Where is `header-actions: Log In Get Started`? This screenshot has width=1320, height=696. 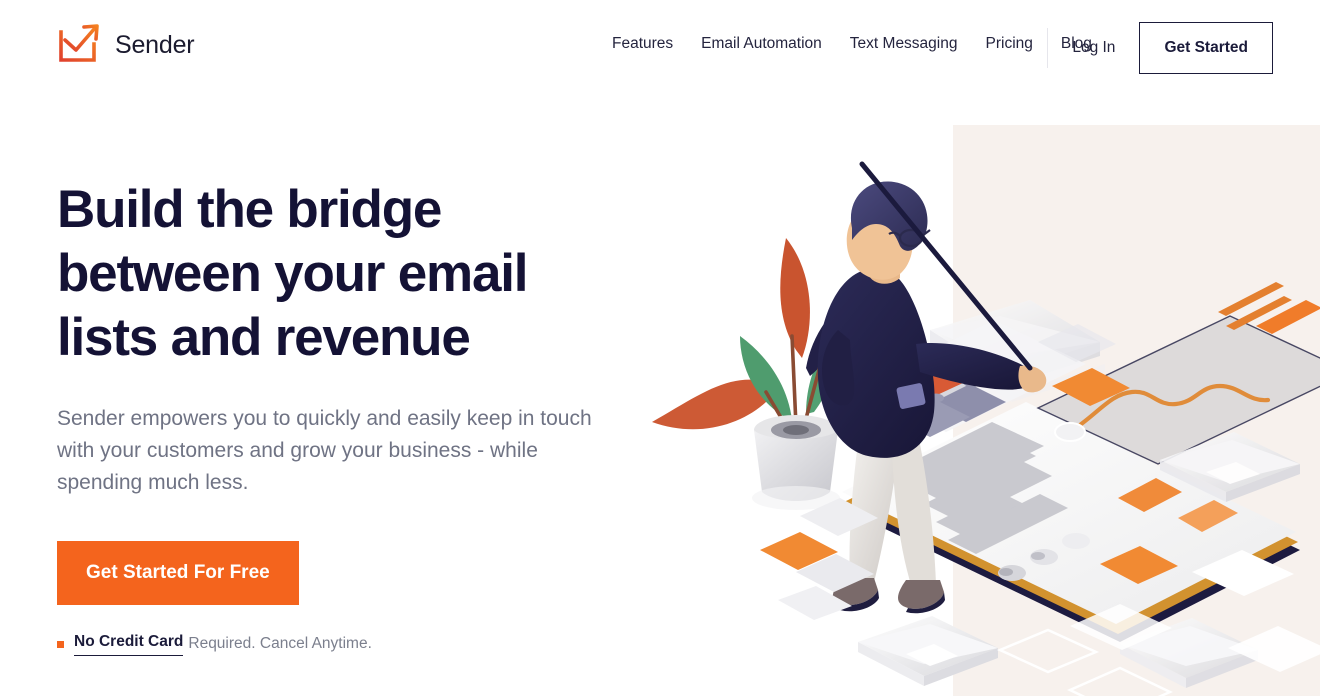
header-actions: Log In Get Started is located at coordinates (1160, 48).